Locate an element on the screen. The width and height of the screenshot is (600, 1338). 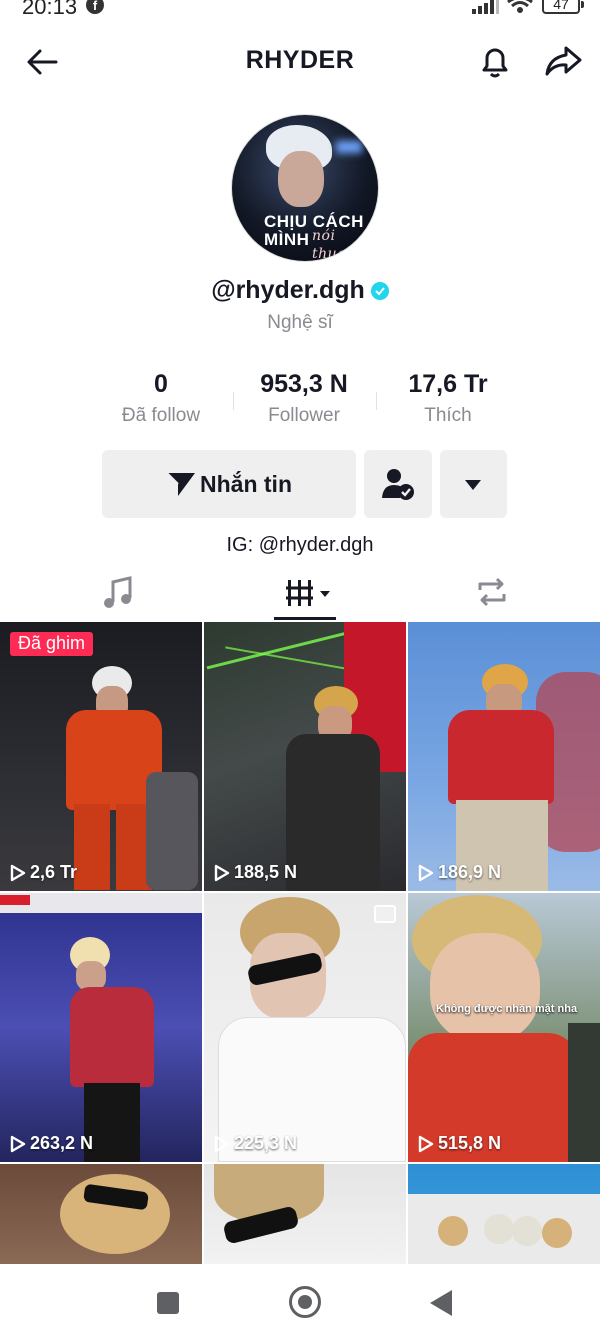
stat-likes: 17,6 Tr Thích is located at coordinates (448, 398).